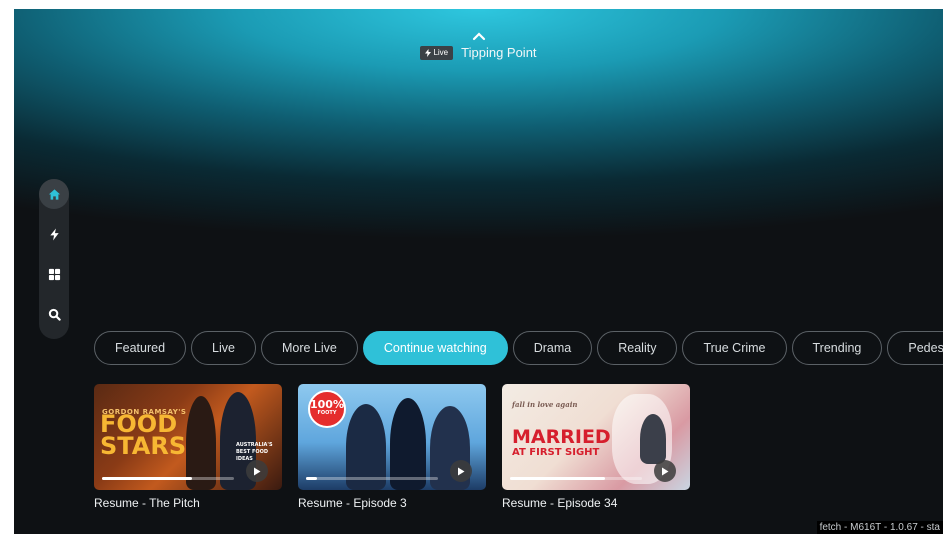 This screenshot has width=943, height=534. I want to click on chevron-up-icon, so click(479, 36).